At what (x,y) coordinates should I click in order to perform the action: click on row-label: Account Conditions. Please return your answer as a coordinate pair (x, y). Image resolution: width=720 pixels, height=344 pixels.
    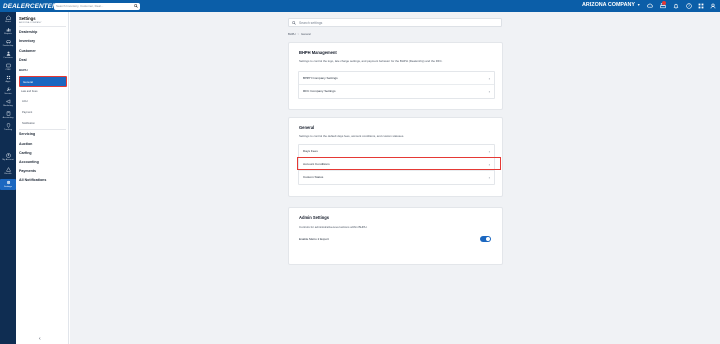
    Looking at the image, I should click on (316, 164).